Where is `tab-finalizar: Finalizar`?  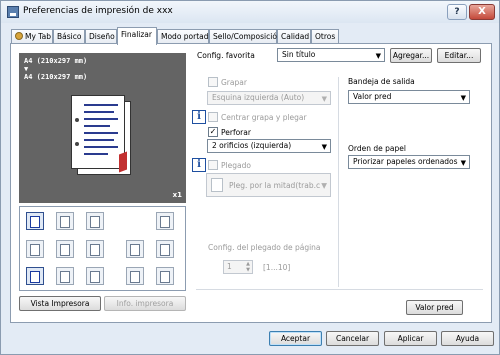
tab-finalizar: Finalizar is located at coordinates (137, 36).